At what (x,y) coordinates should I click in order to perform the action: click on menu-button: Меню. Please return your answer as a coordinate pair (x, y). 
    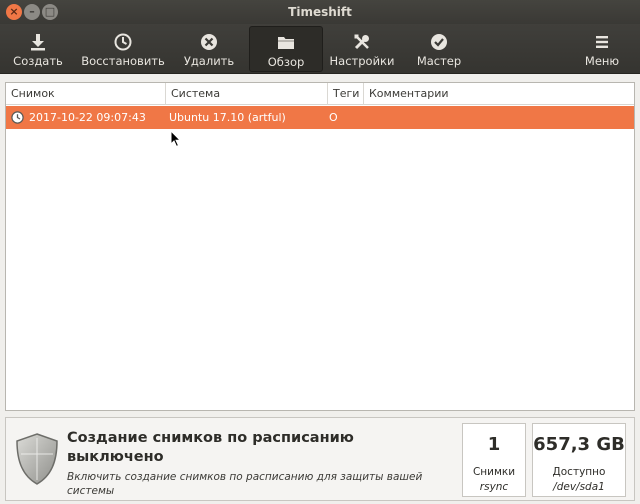
    Looking at the image, I should click on (602, 49).